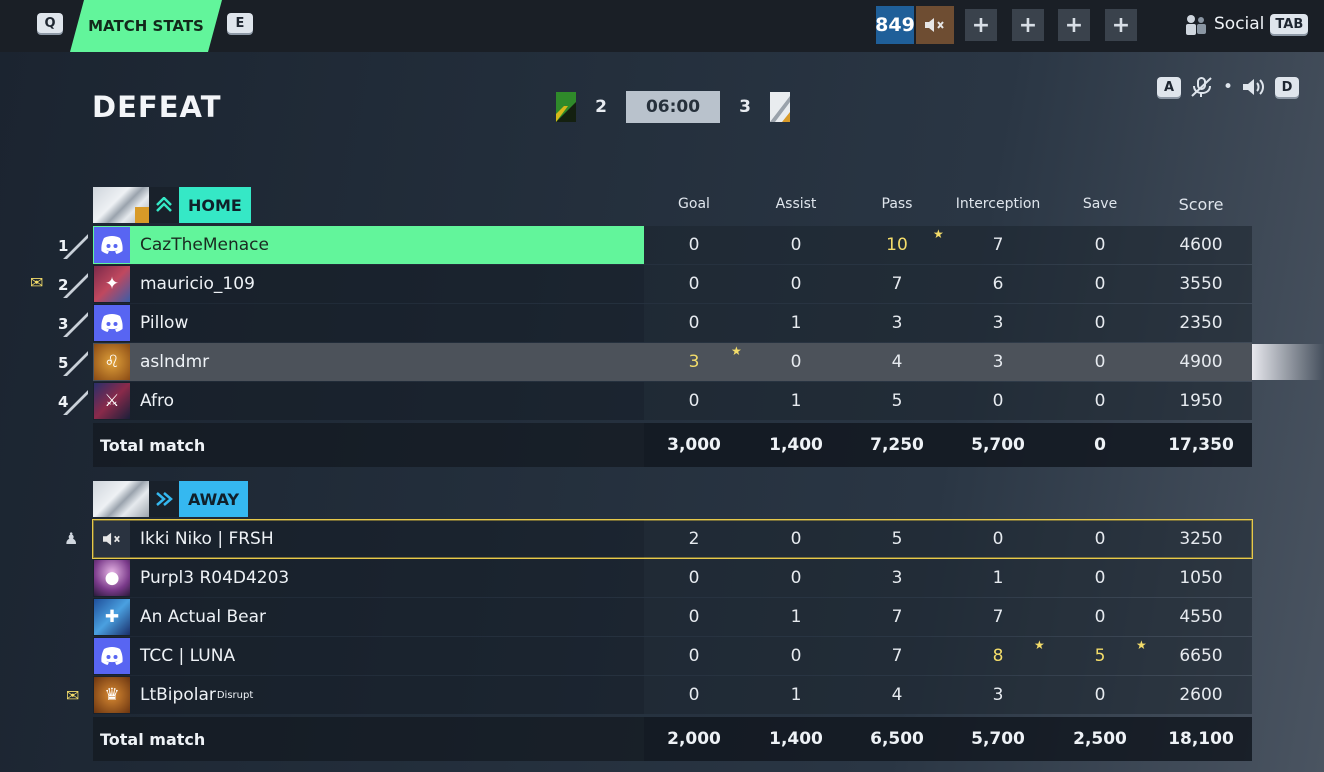  I want to click on stat-interception: 1, so click(998, 578).